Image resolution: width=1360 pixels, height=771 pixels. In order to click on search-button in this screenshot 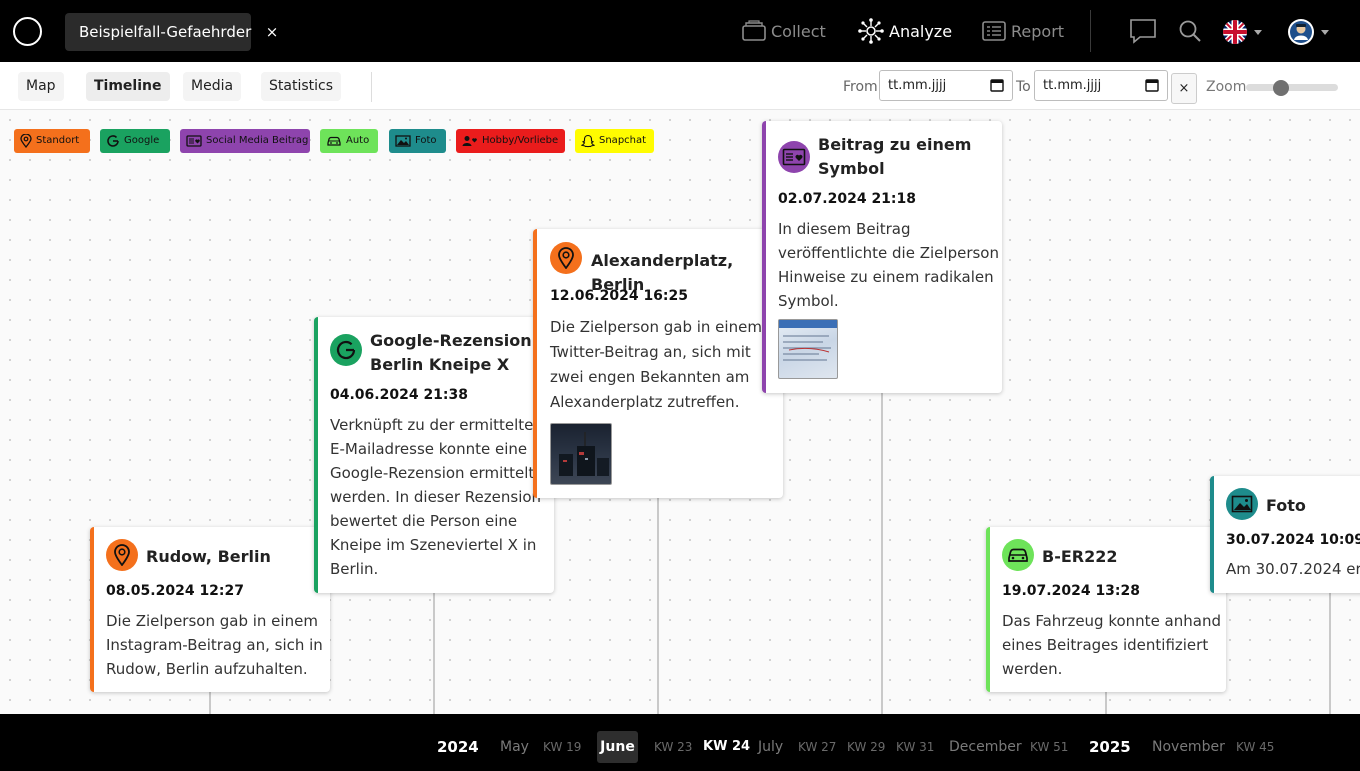, I will do `click(1190, 31)`.